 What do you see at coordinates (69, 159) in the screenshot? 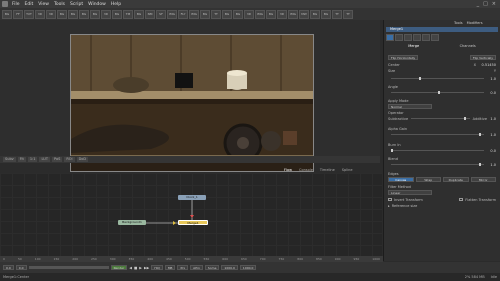
I see `viewer-bar-button: ROI` at bounding box center [69, 159].